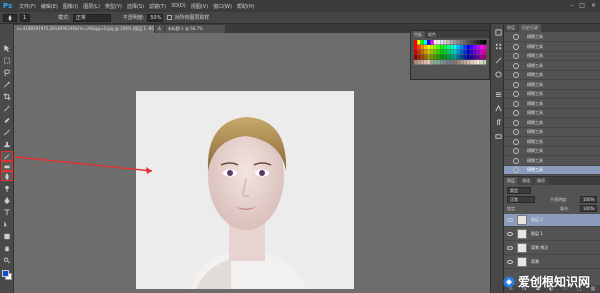  What do you see at coordinates (498, 74) in the screenshot?
I see `adjustments-panel-icon` at bounding box center [498, 74].